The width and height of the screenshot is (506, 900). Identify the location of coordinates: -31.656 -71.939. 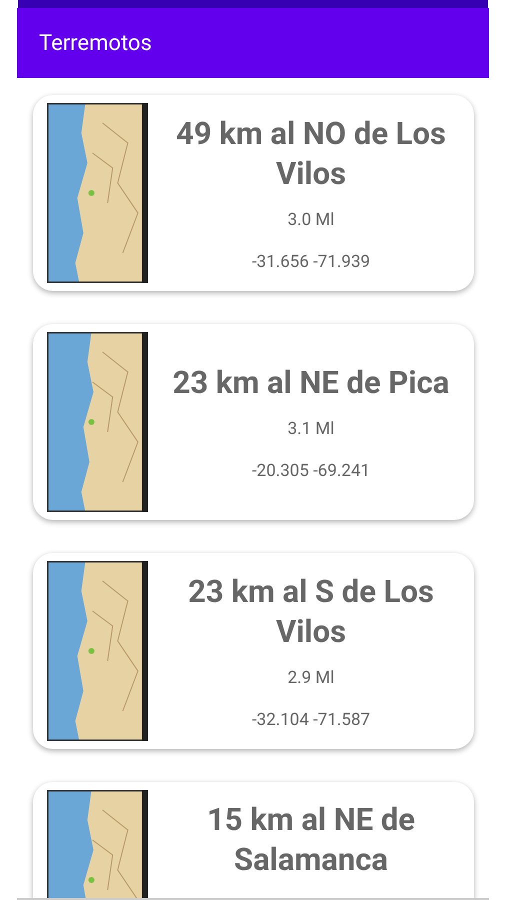
(311, 262).